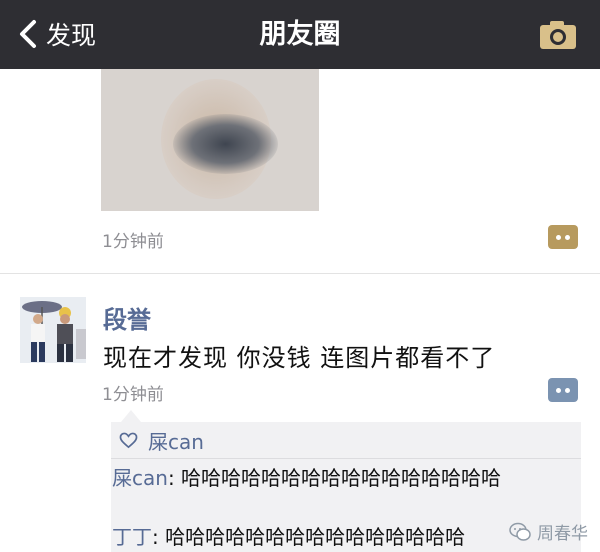 The width and height of the screenshot is (600, 552). I want to click on avatar-image, so click(53, 330).